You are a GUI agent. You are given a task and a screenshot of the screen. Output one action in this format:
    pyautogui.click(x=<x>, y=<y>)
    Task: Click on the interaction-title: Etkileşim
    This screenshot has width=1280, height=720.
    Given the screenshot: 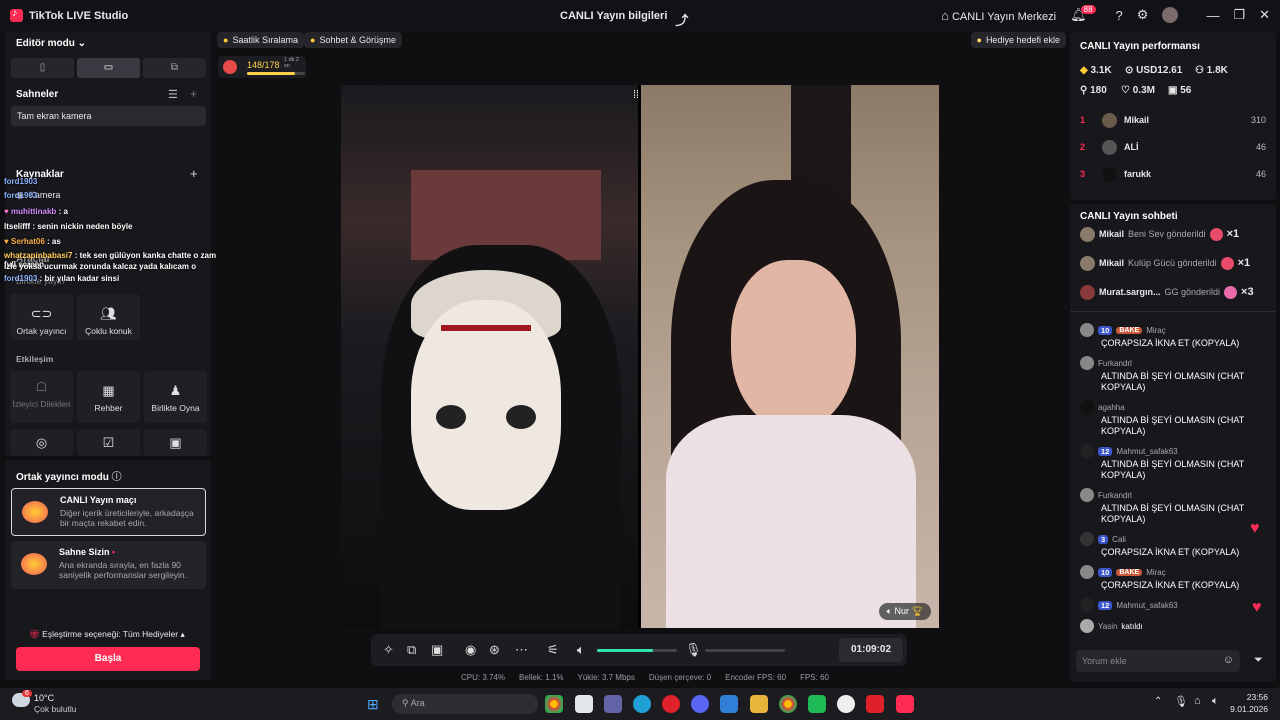 What is the action you would take?
    pyautogui.click(x=35, y=359)
    